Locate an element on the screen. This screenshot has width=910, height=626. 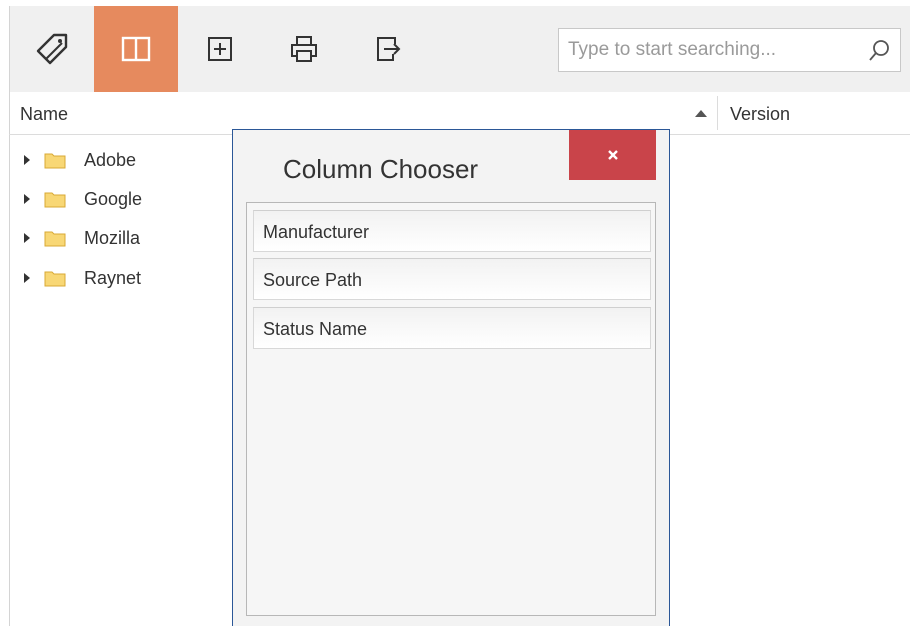
export-icon is located at coordinates (389, 49).